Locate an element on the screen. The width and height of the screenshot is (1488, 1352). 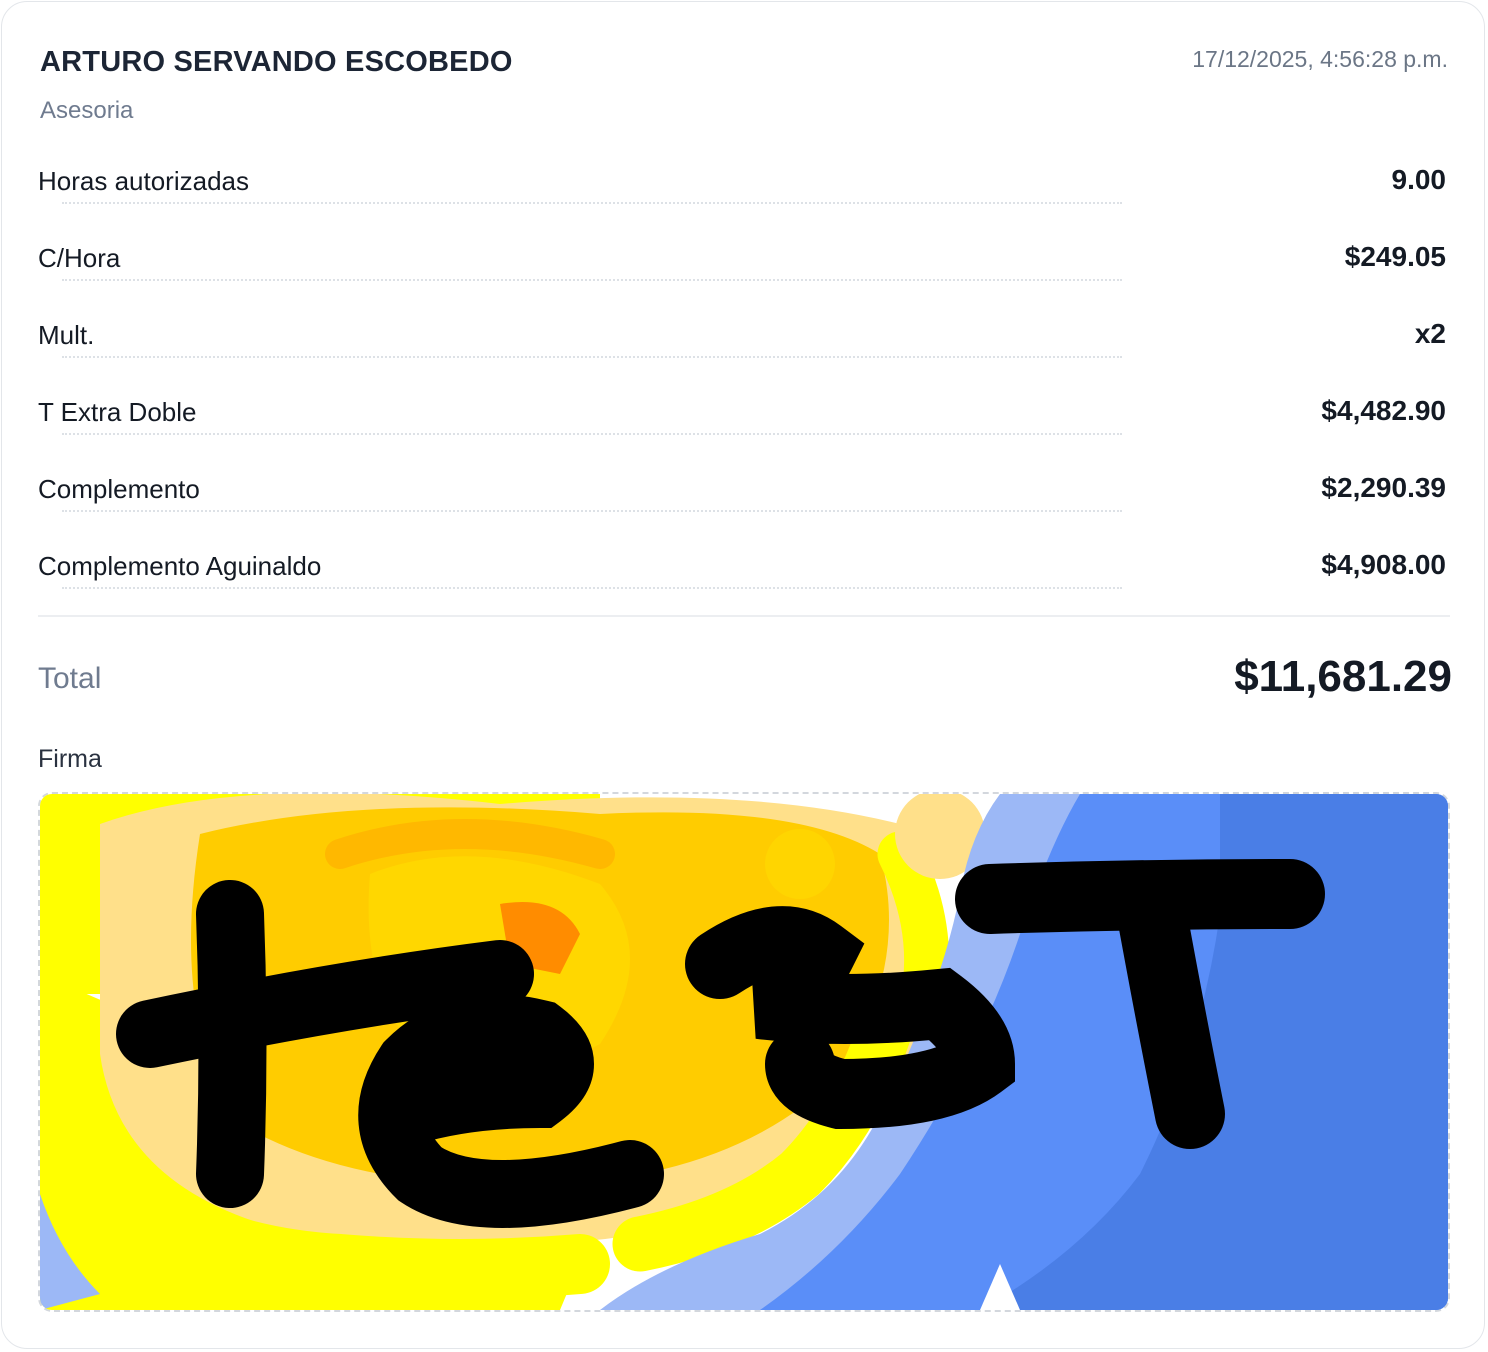
timestamp: 17/12/2025, 4:56:28 p.m. is located at coordinates (1320, 59).